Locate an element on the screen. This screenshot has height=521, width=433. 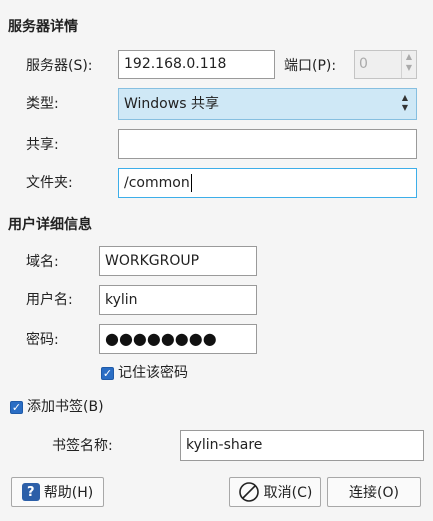
server-label: 服务器(S): is located at coordinates (59, 66).